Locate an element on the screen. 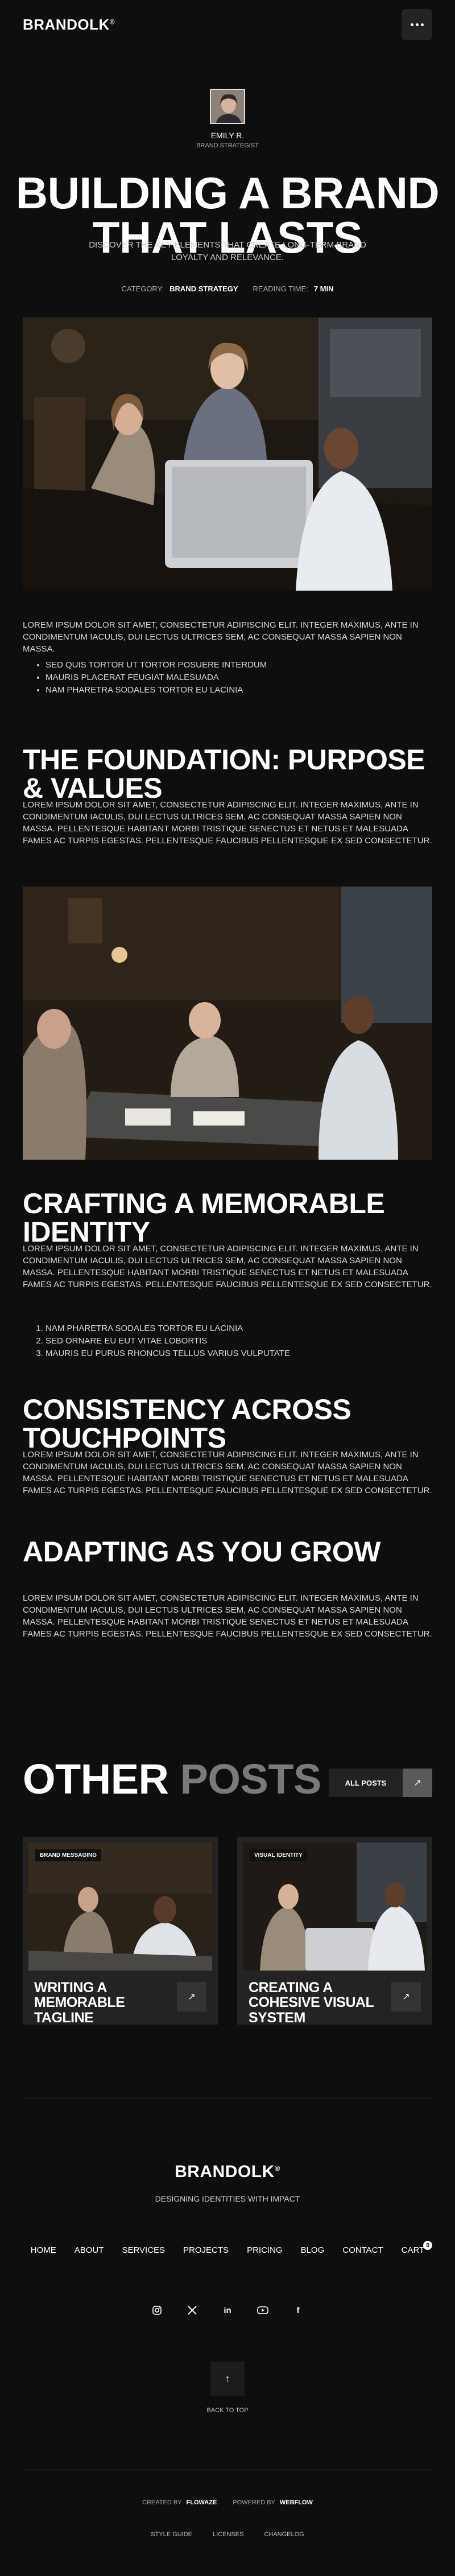  linkedin-icon: in is located at coordinates (227, 2310).